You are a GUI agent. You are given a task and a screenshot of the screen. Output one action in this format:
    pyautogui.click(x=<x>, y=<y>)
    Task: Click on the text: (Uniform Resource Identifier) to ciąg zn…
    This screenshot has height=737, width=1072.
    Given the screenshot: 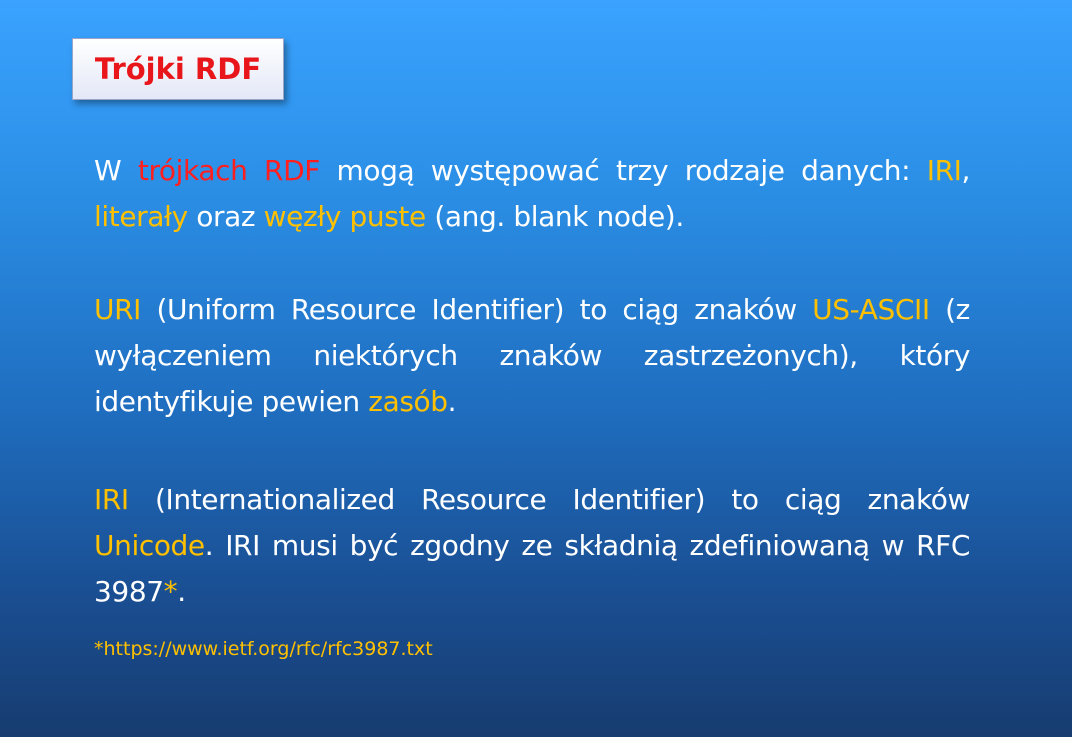 What is the action you would take?
    pyautogui.click(x=477, y=309)
    